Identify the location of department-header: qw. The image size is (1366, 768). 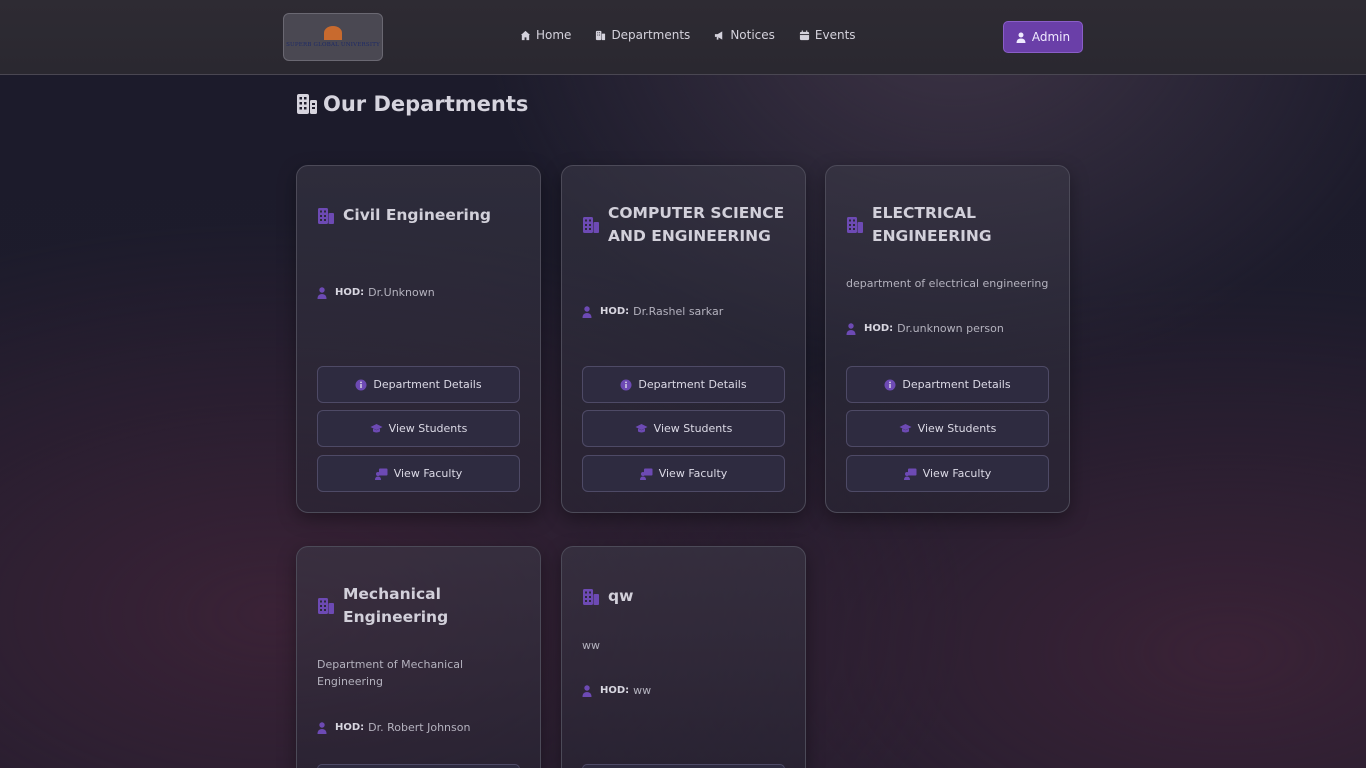
(607, 596).